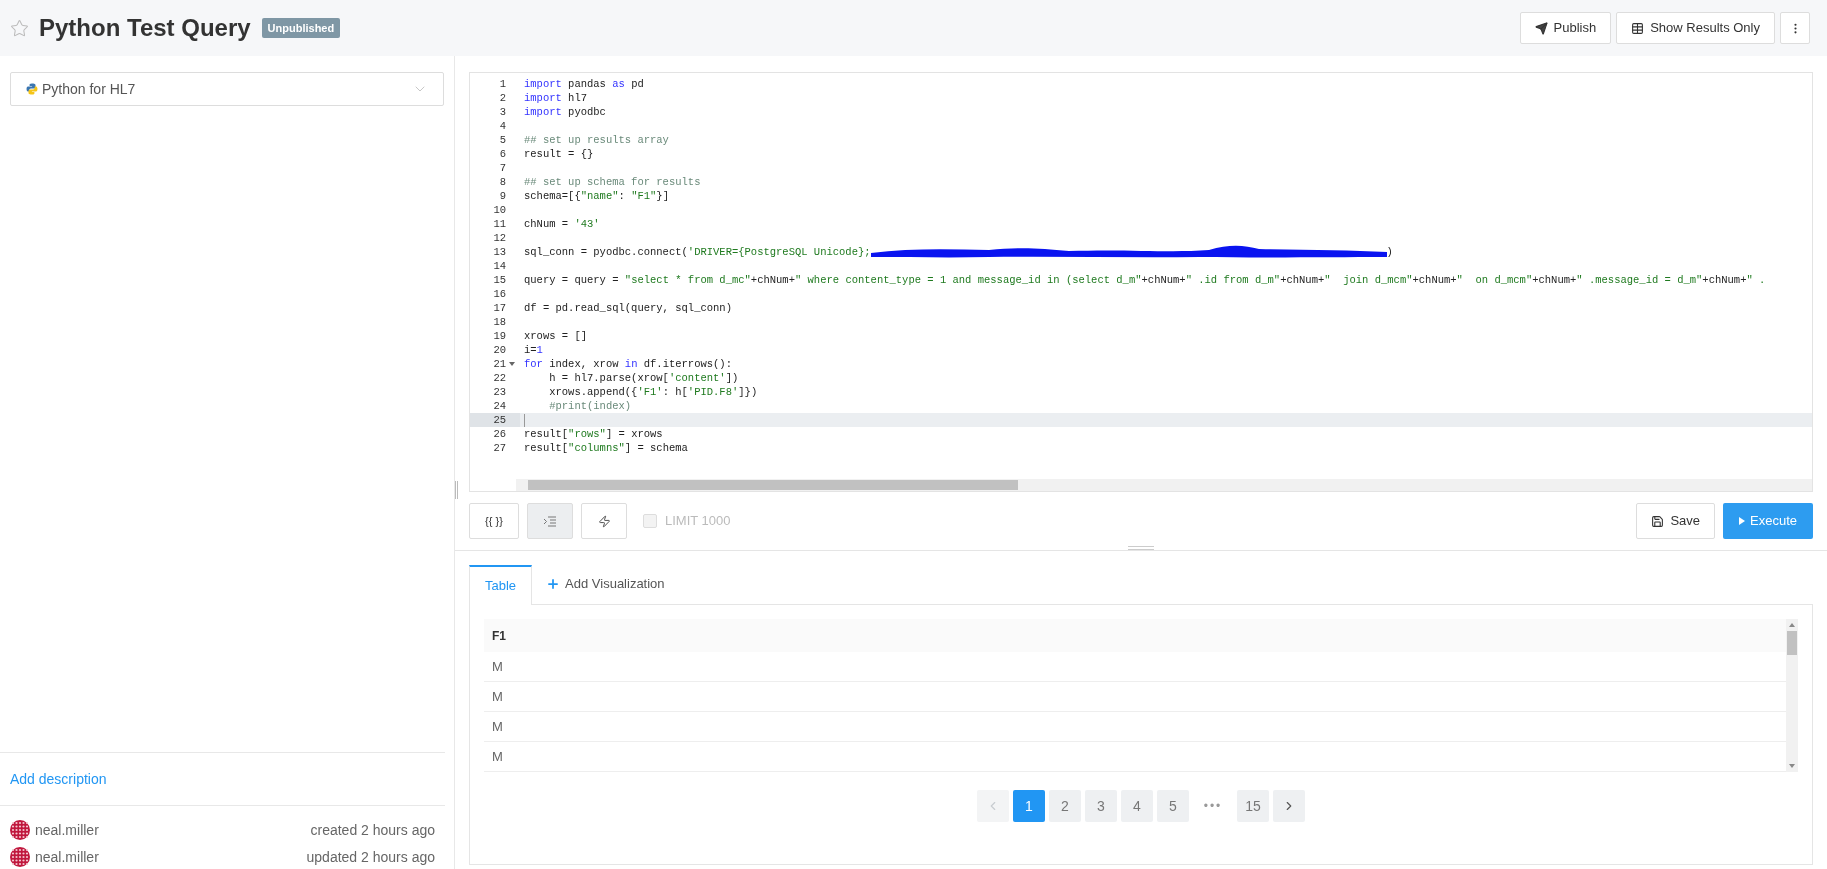 This screenshot has width=1827, height=869. I want to click on format-query-button, so click(550, 521).